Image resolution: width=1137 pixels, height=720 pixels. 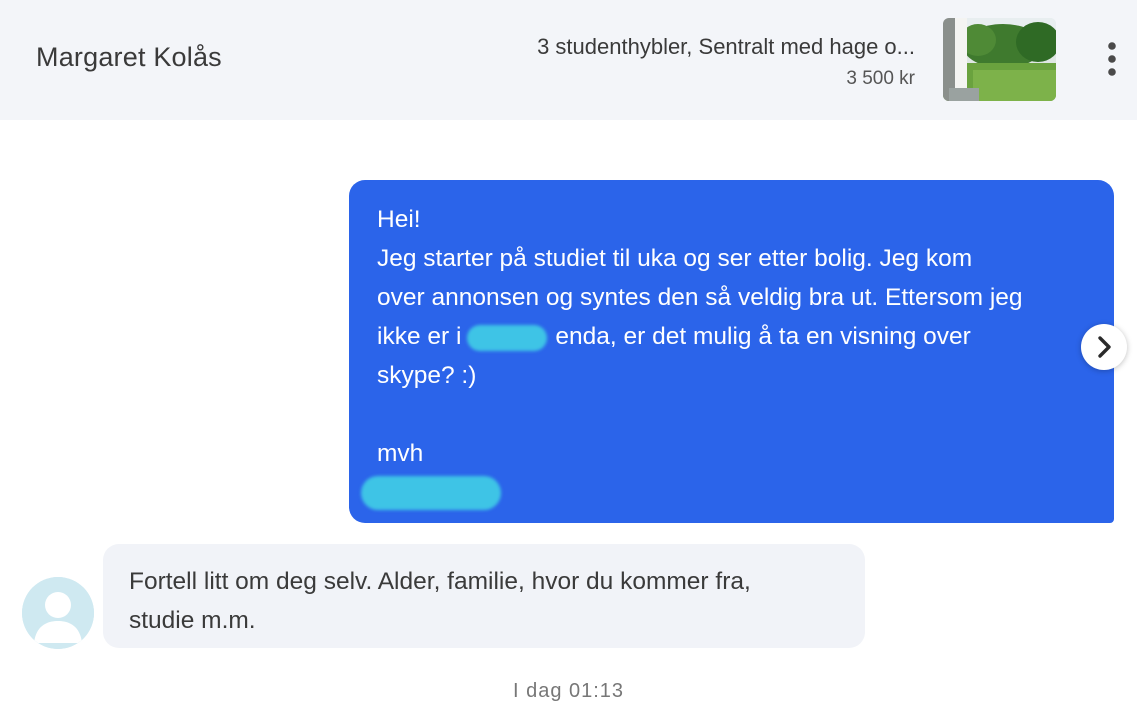 I want to click on user-avatar-icon, so click(x=58, y=613).